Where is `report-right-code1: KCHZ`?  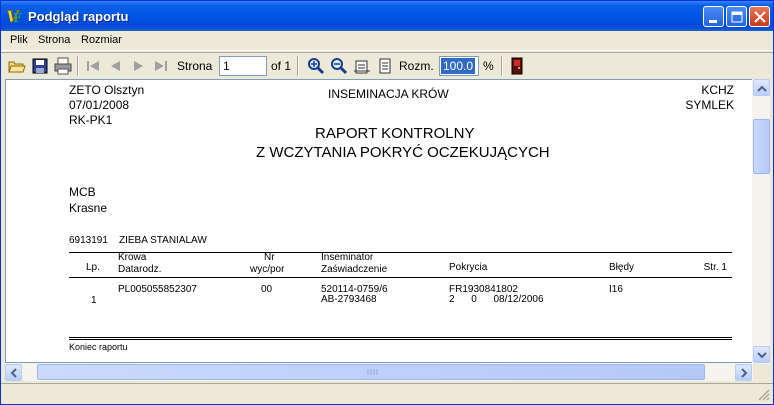
report-right-code1: KCHZ is located at coordinates (717, 90).